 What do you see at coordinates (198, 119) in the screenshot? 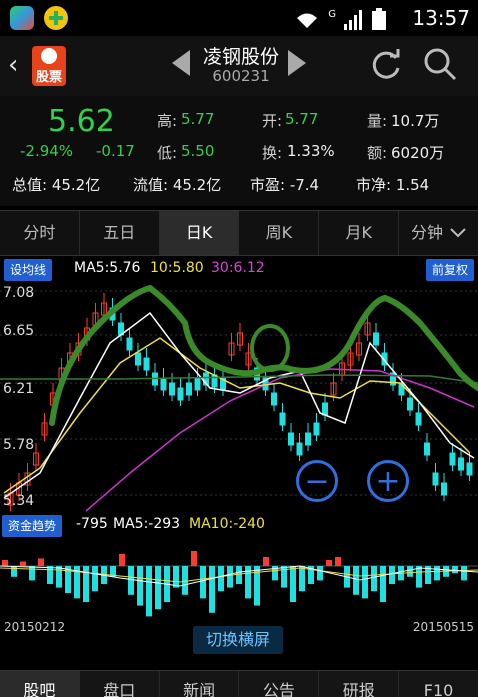
I see `high-value: 5.77` at bounding box center [198, 119].